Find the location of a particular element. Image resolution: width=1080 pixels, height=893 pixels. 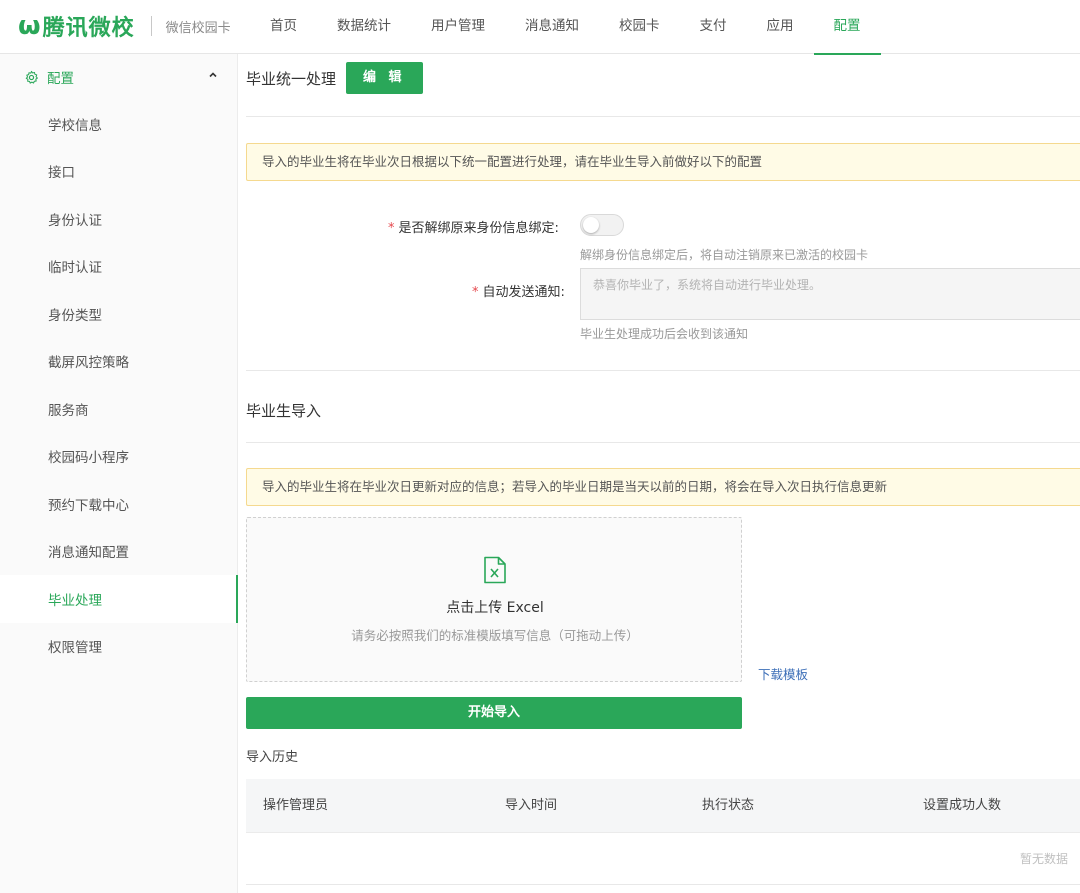

sidebar-item-identity-auth: 身份认证 is located at coordinates (118, 219).